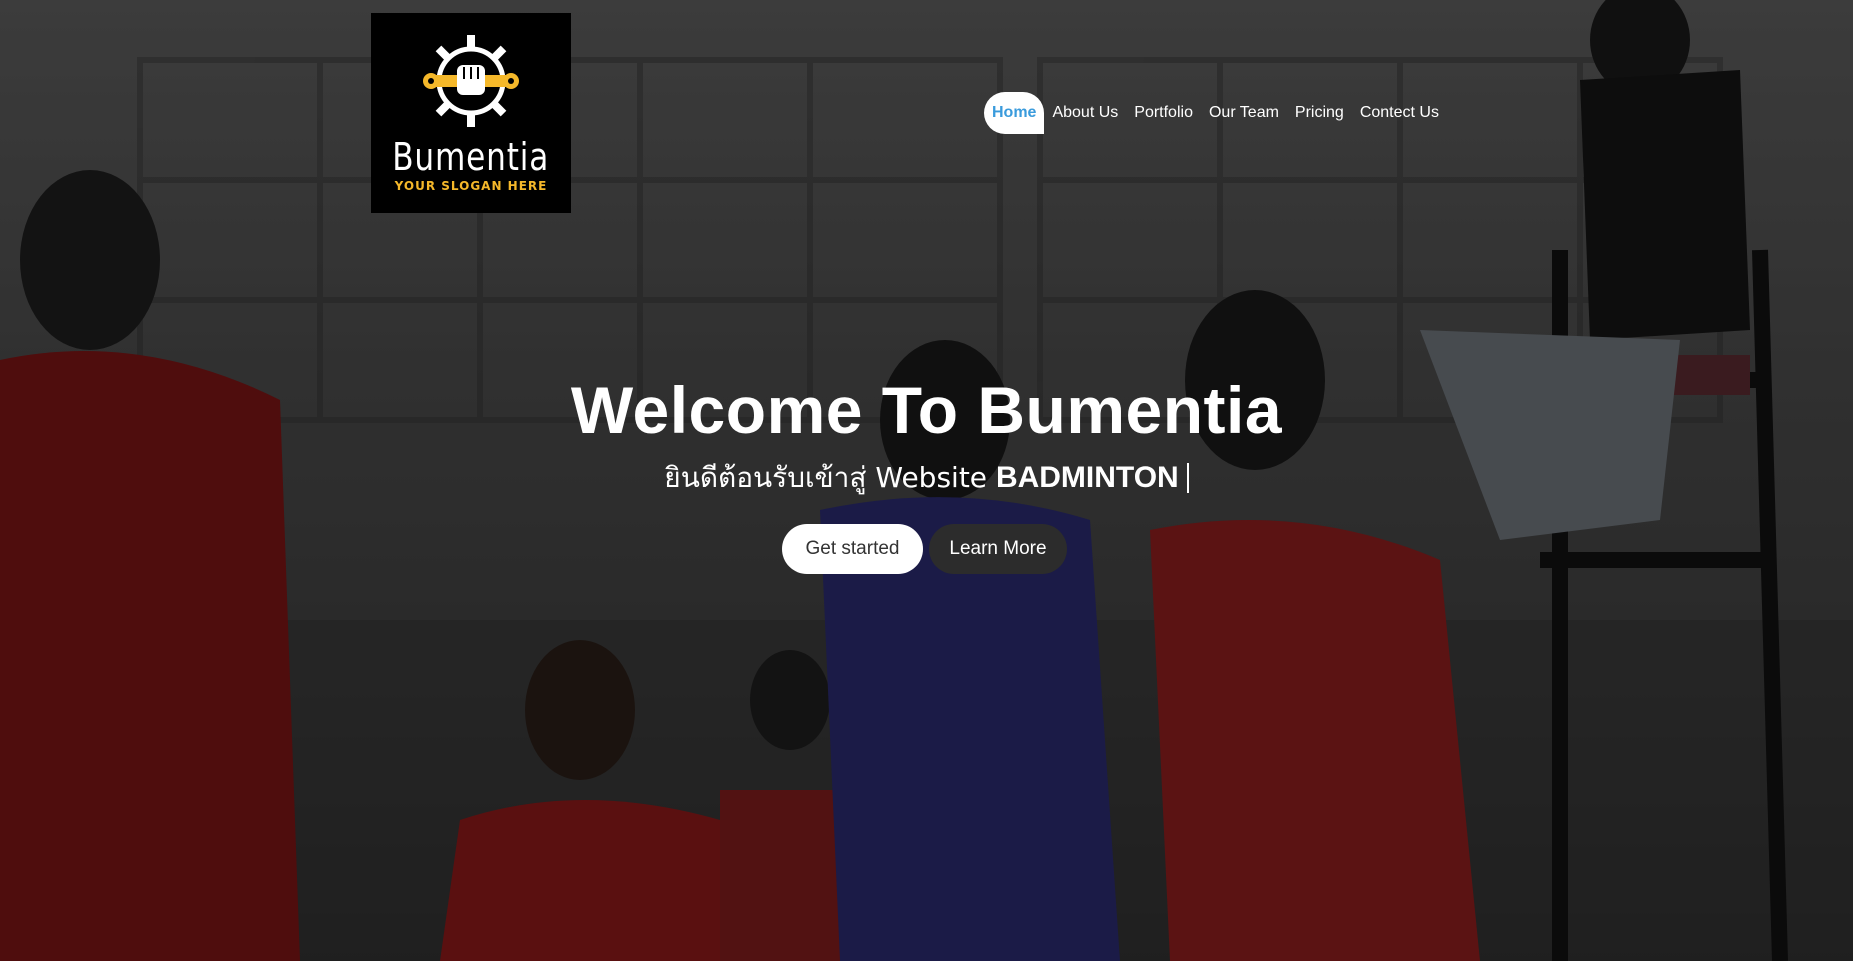  What do you see at coordinates (471, 81) in the screenshot?
I see `gear-fist-icon` at bounding box center [471, 81].